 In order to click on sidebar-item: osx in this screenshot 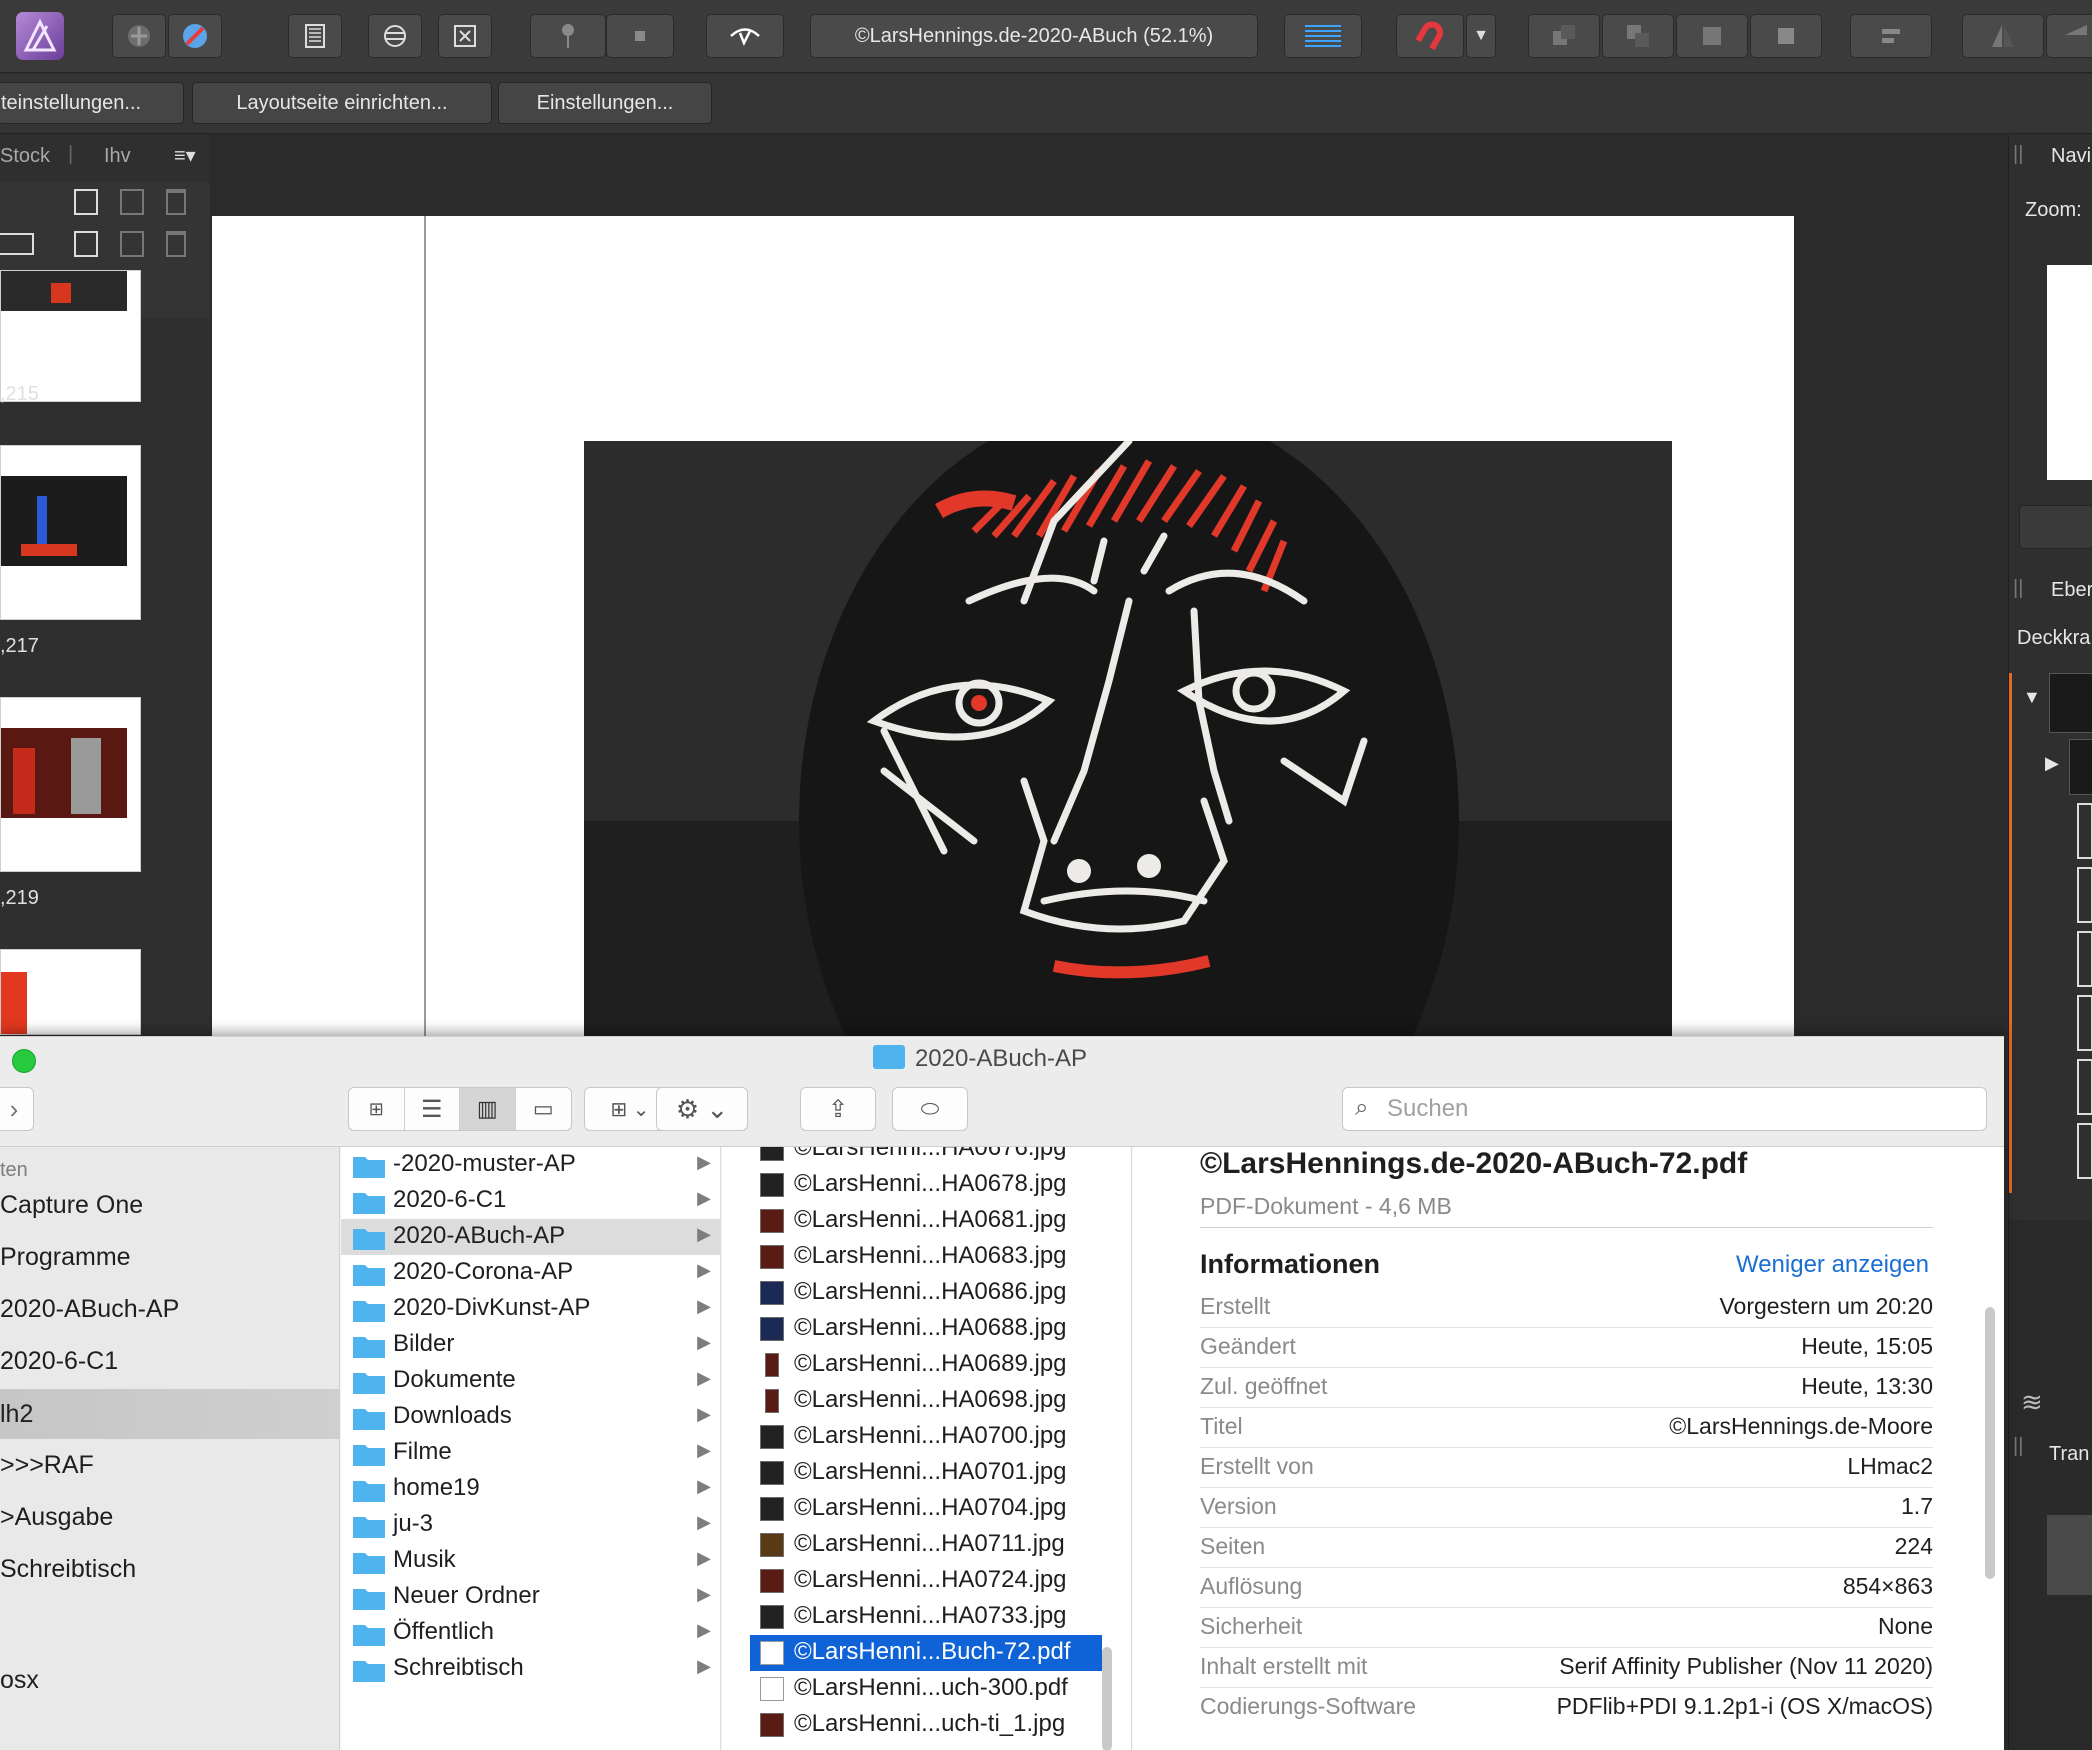, I will do `click(170, 1680)`.